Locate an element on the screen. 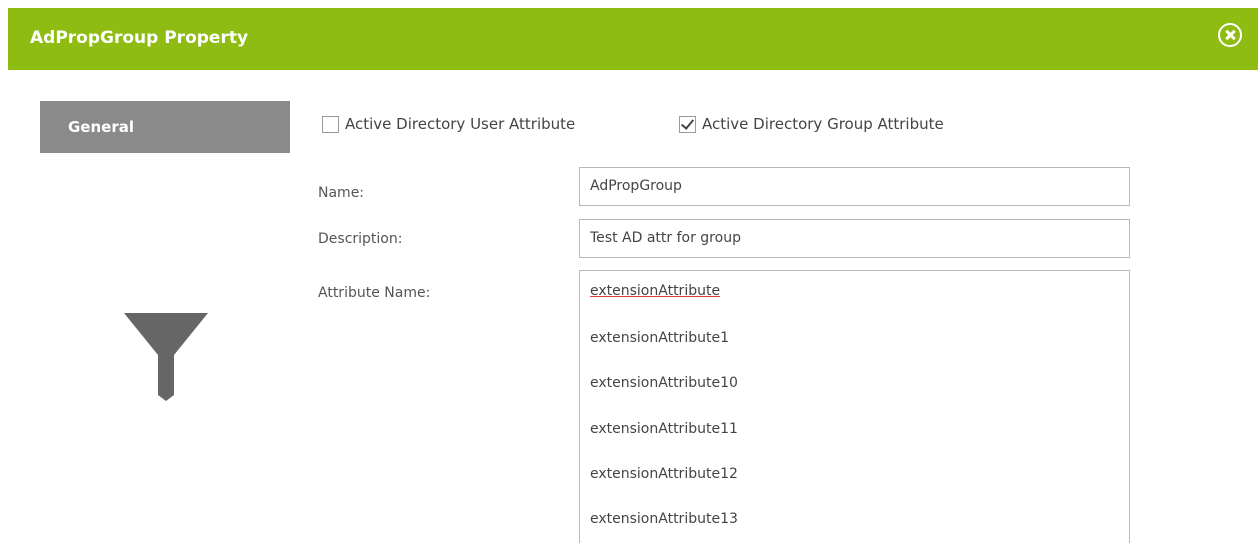  filter-icon is located at coordinates (166, 357).